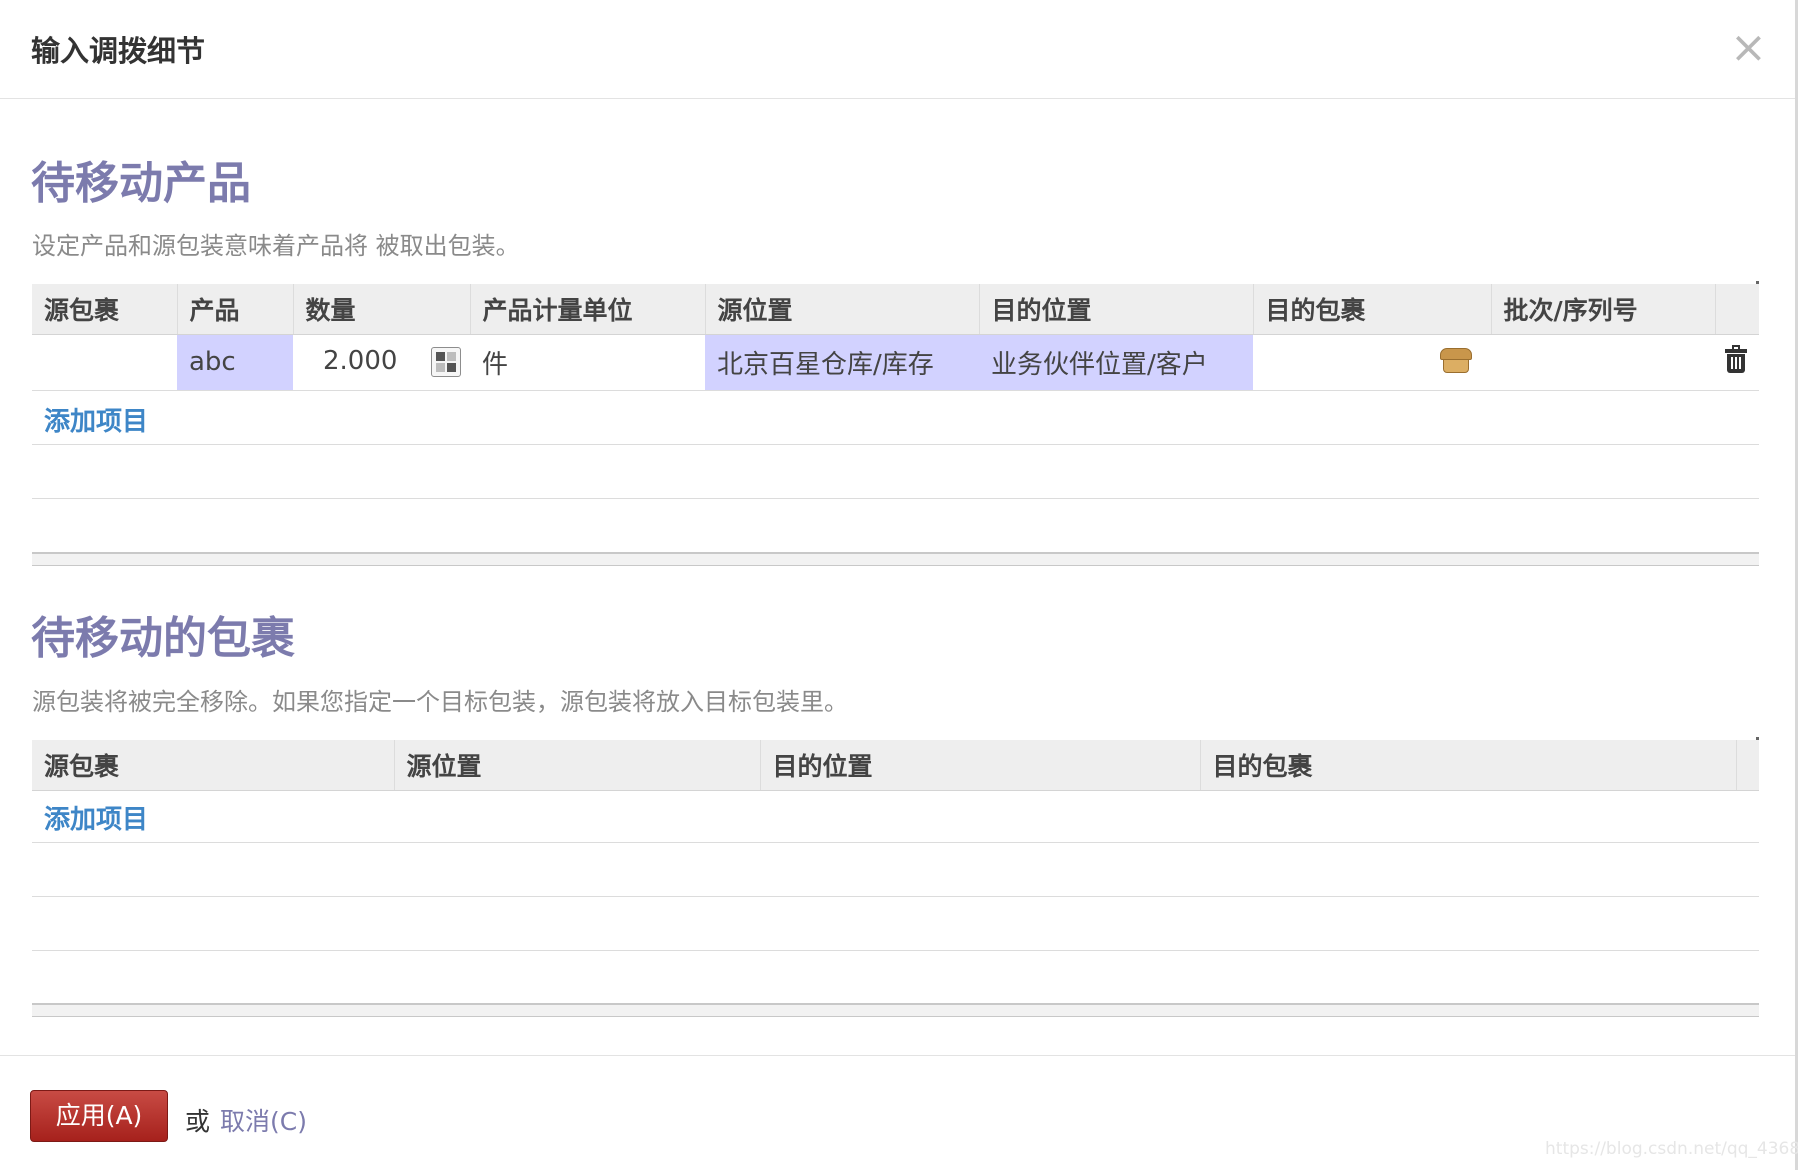  I want to click on products-add-row: 添加项目, so click(895, 418).